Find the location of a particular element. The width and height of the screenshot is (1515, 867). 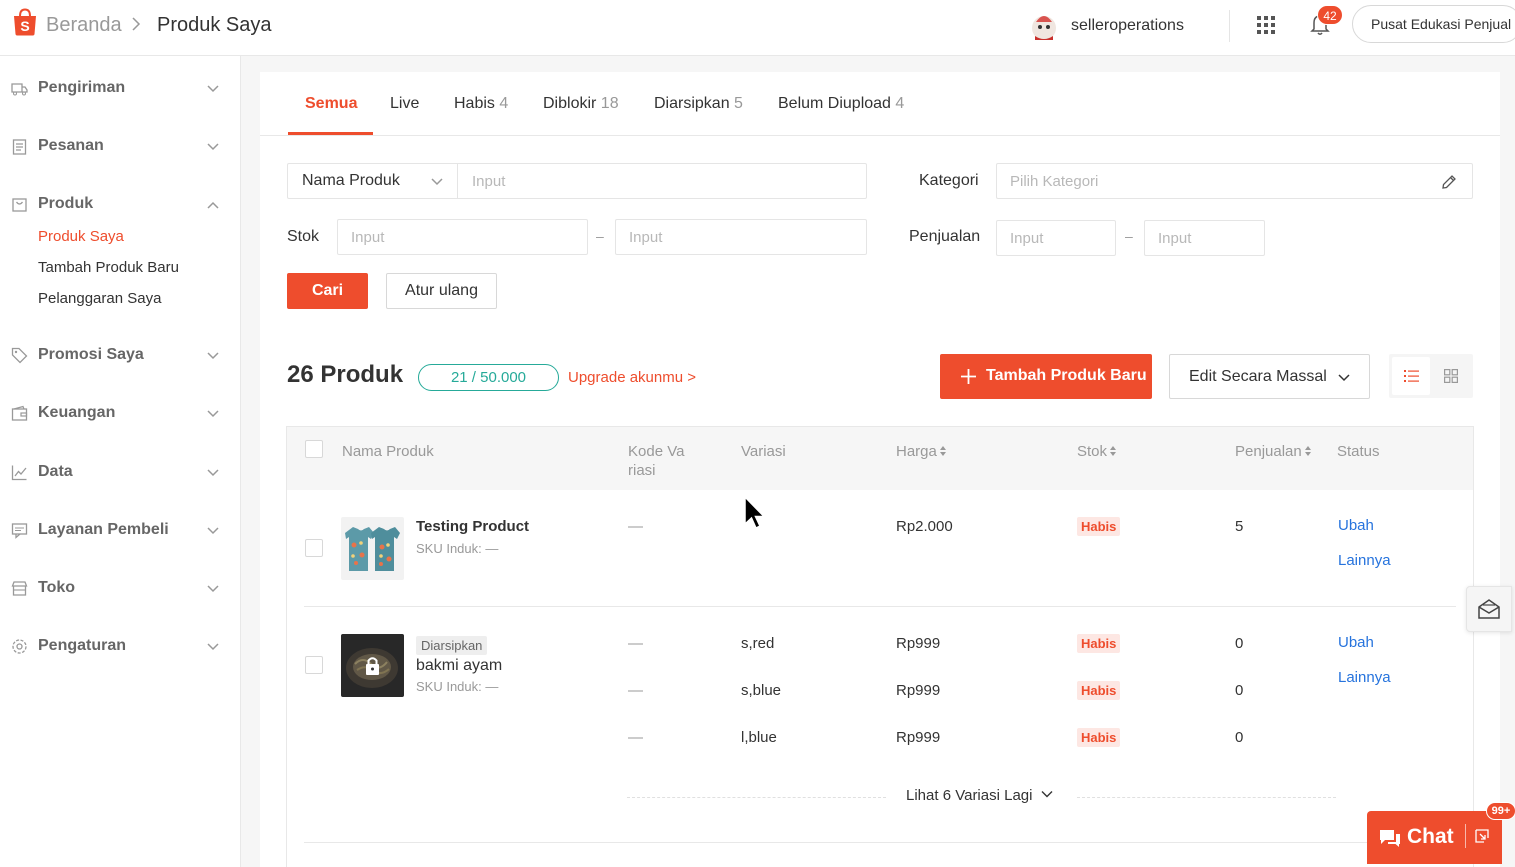

tab-count: 18 is located at coordinates (609, 103).